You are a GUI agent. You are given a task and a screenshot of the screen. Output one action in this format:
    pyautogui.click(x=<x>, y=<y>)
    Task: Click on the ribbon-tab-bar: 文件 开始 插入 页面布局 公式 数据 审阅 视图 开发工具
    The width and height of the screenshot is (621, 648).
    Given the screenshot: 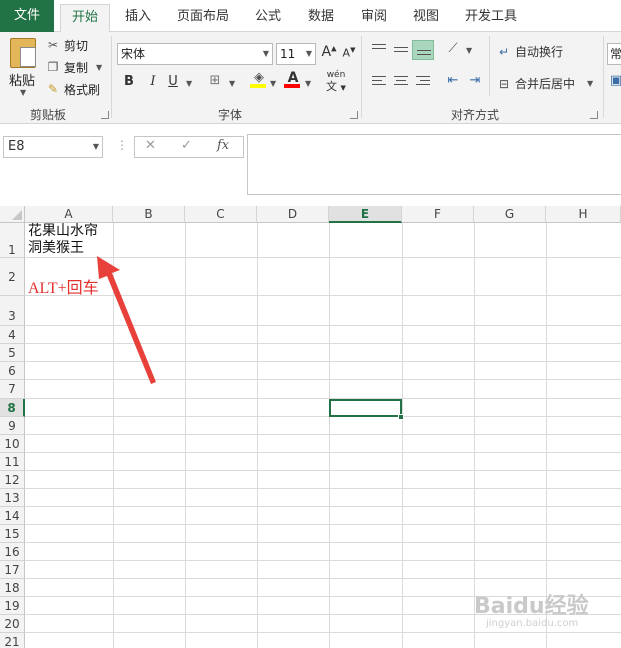 What is the action you would take?
    pyautogui.click(x=310, y=16)
    